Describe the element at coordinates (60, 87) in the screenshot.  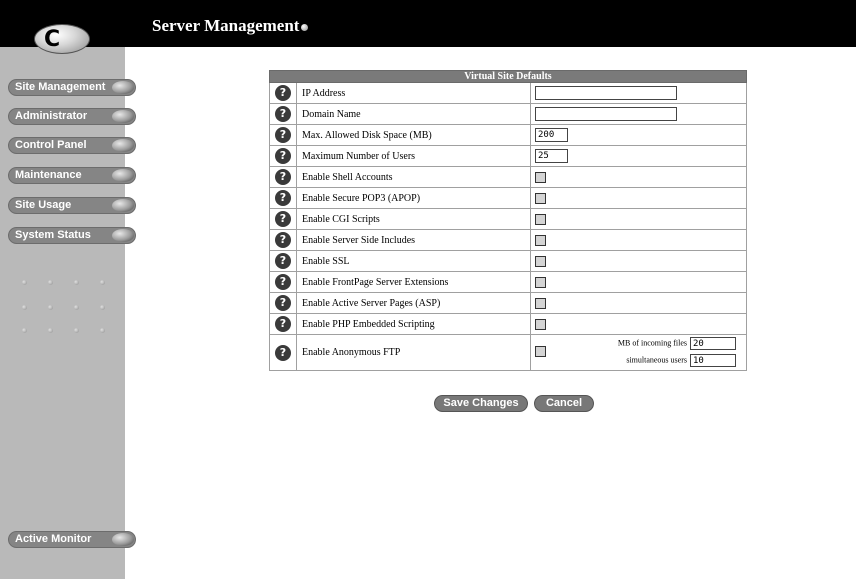
I see `sidebar-item-label: Site Management` at that location.